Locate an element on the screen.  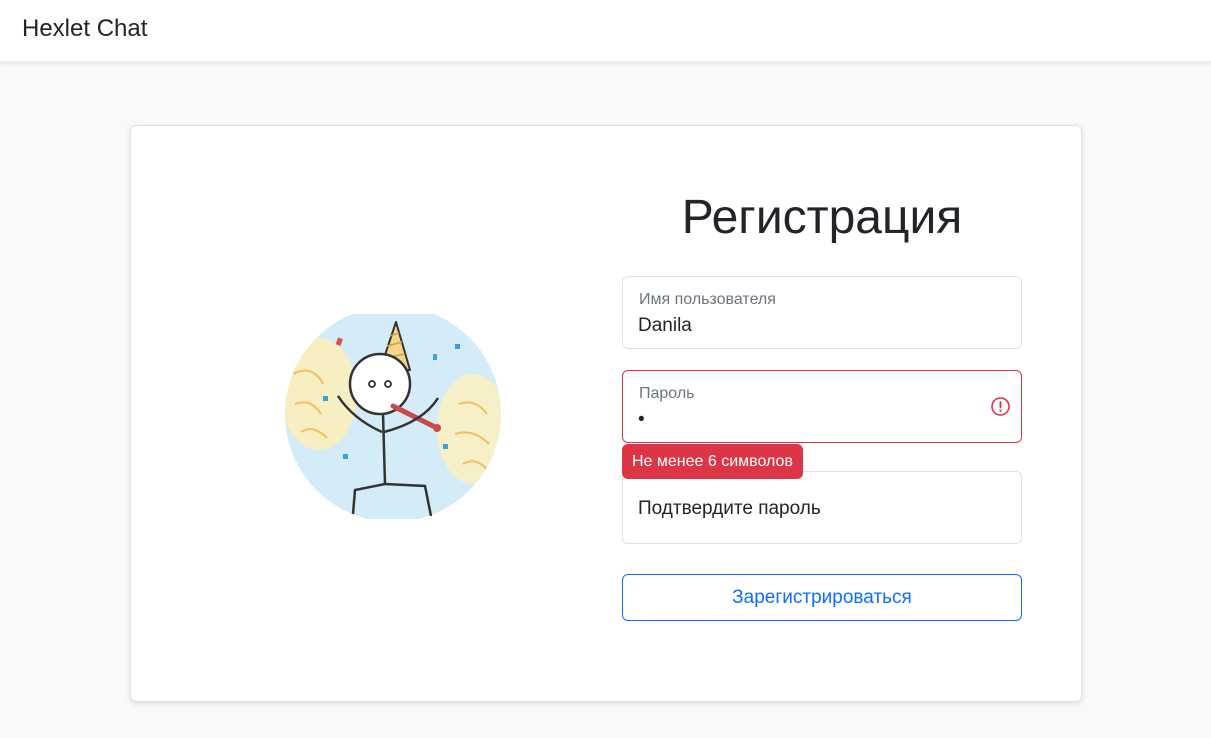
username-label: Имя пользователя is located at coordinates (707, 299).